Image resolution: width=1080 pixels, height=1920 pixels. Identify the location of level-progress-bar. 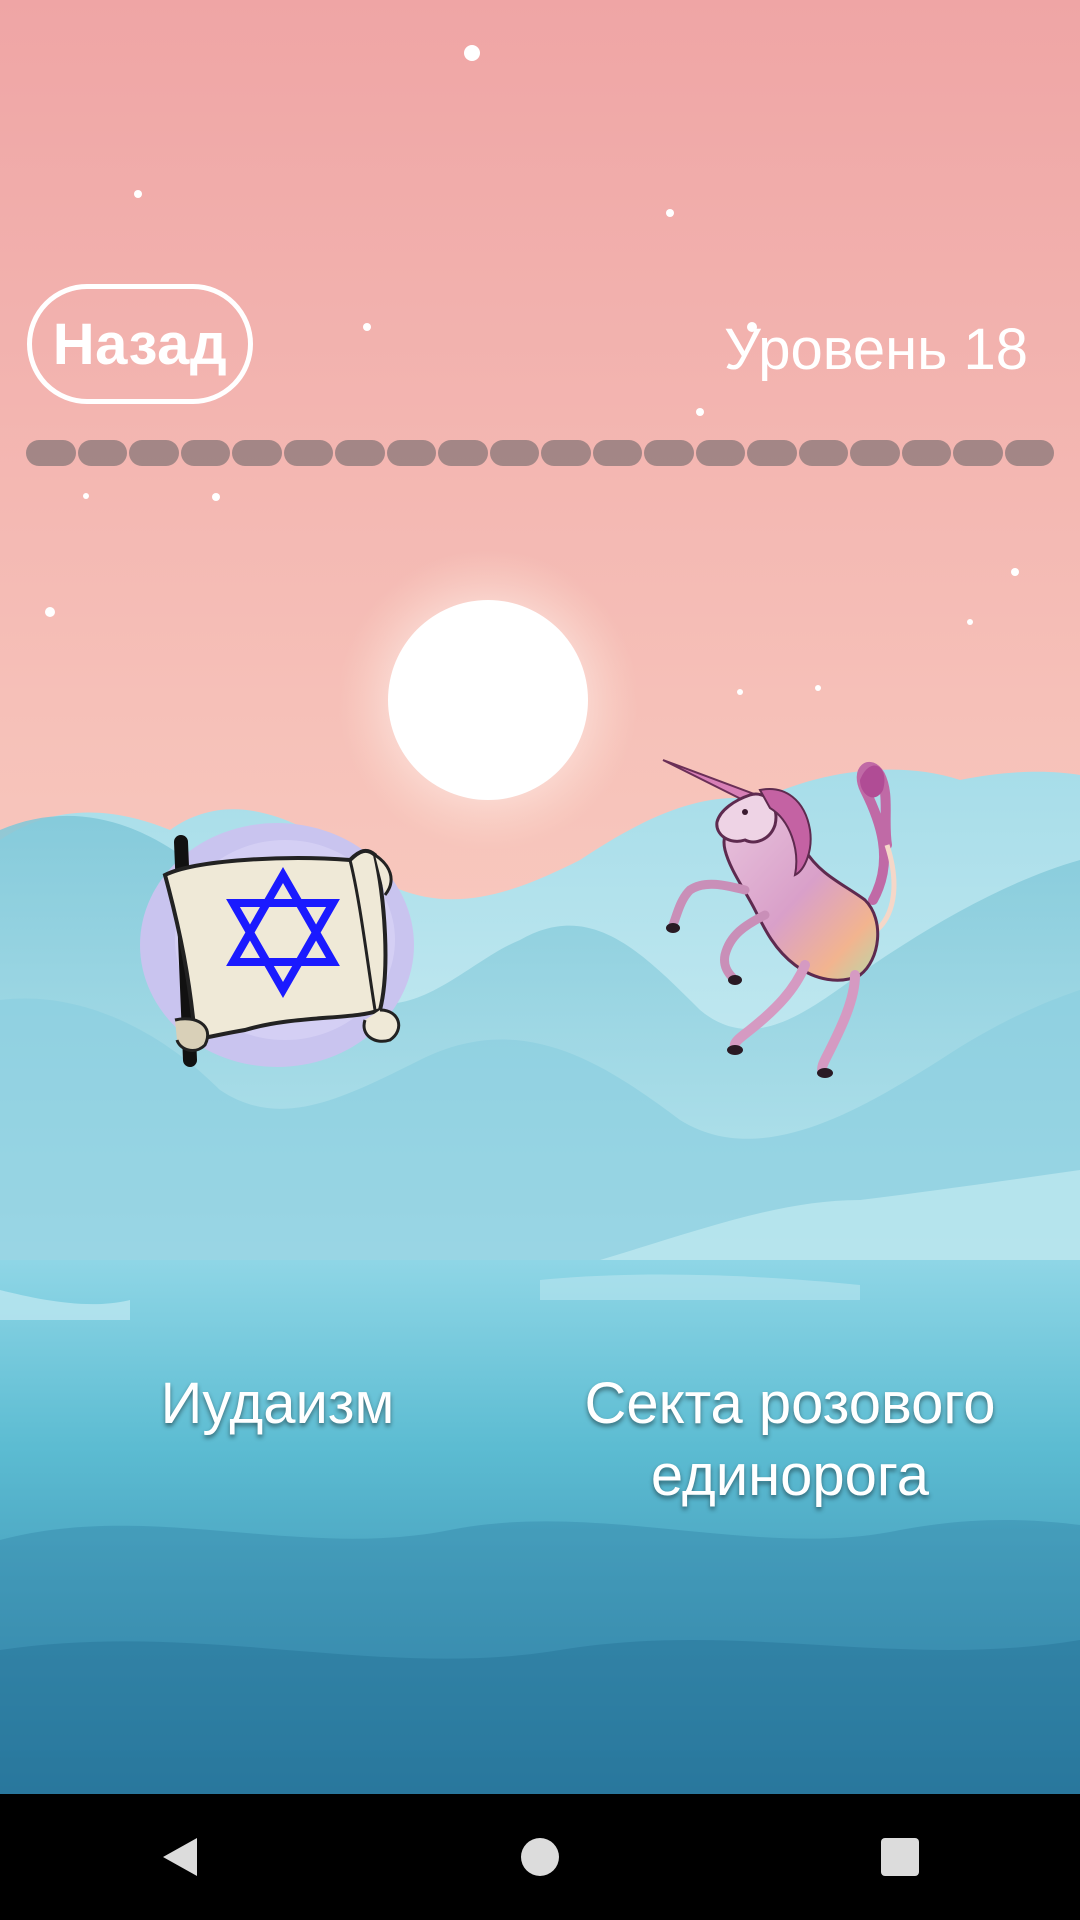
(540, 453).